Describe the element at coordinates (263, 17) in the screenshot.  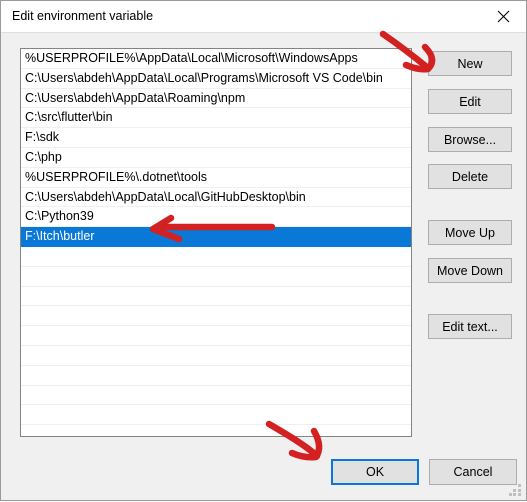
I see `title-bar: Edit environment variable` at that location.